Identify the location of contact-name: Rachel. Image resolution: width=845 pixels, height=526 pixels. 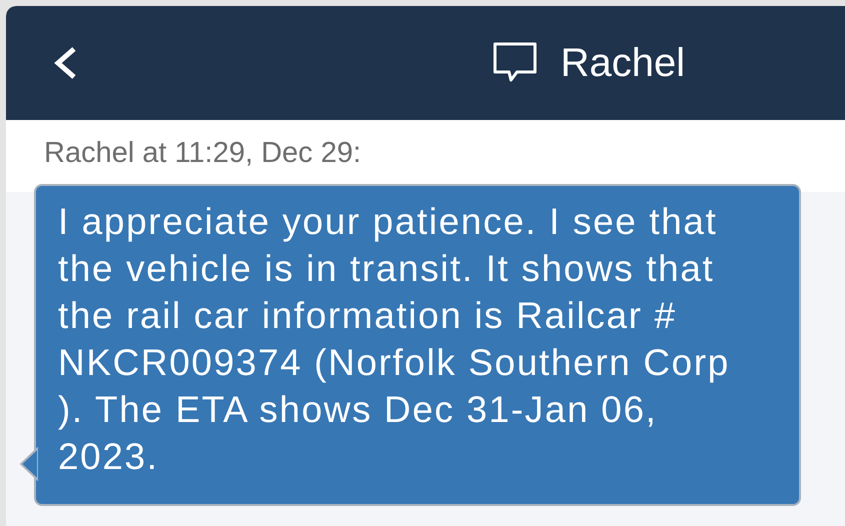
(622, 63).